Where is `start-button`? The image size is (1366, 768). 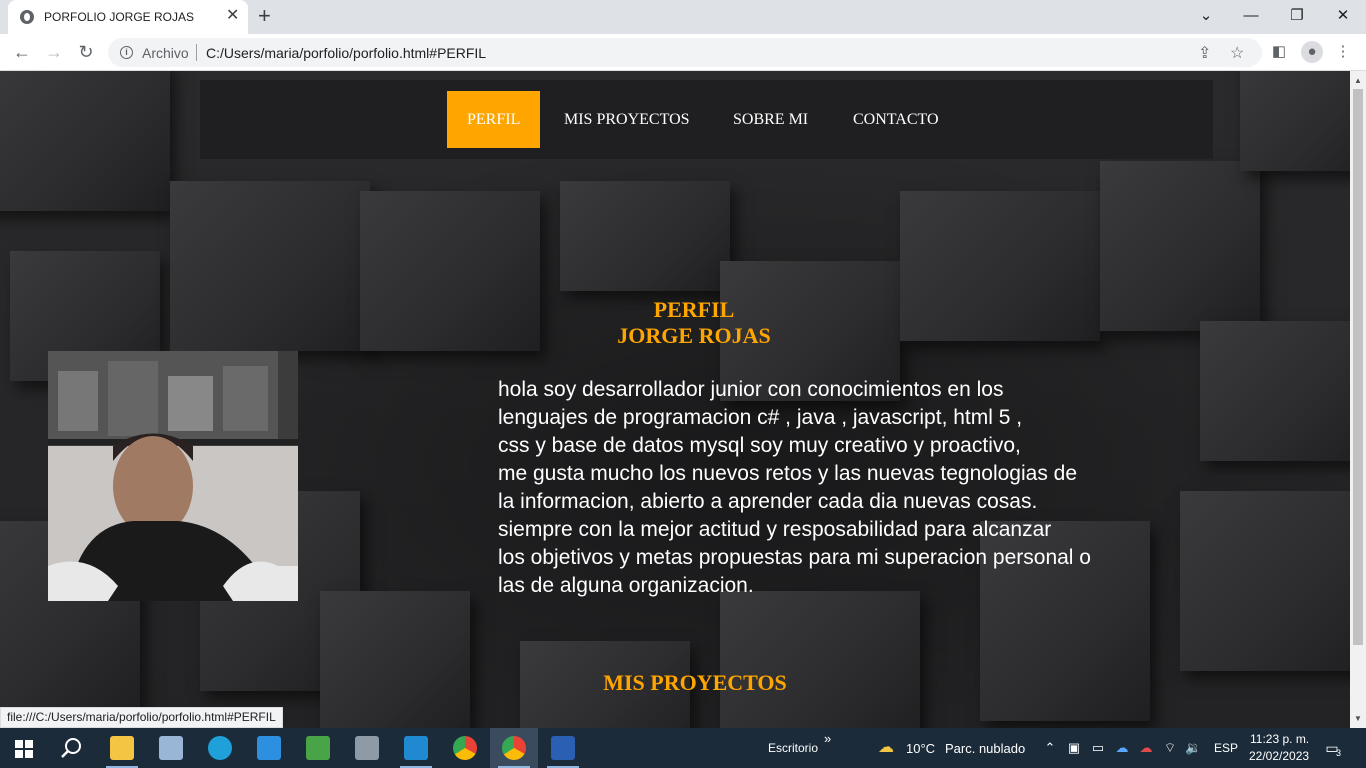
start-button is located at coordinates (24, 748).